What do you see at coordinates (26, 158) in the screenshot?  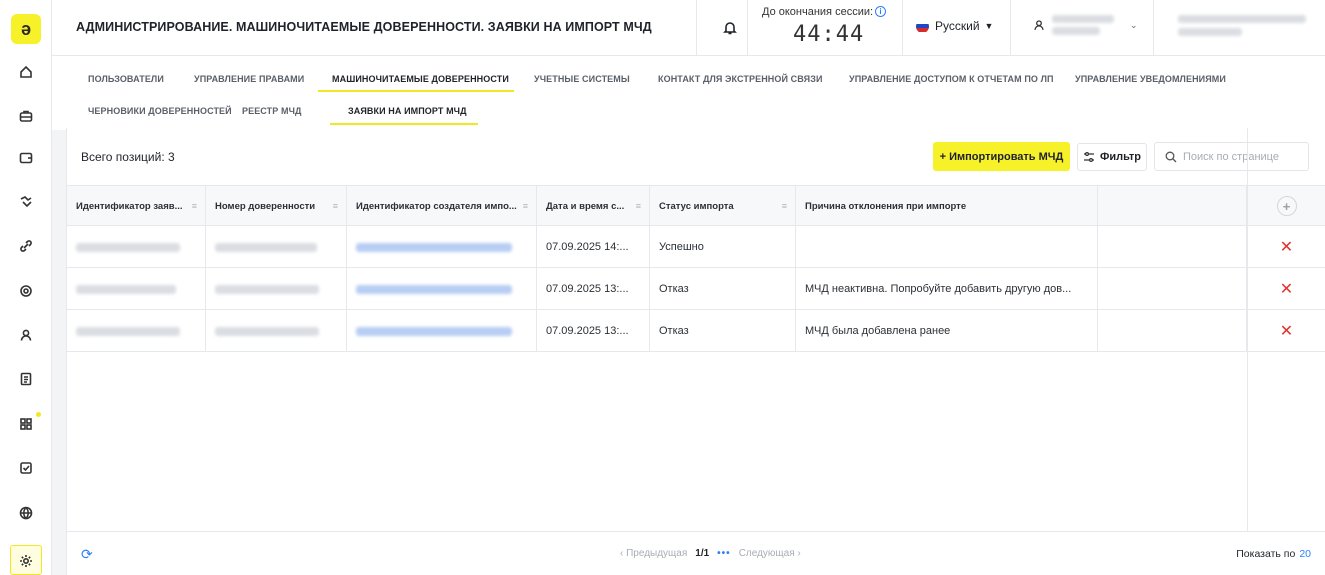 I see `wallet-icon` at bounding box center [26, 158].